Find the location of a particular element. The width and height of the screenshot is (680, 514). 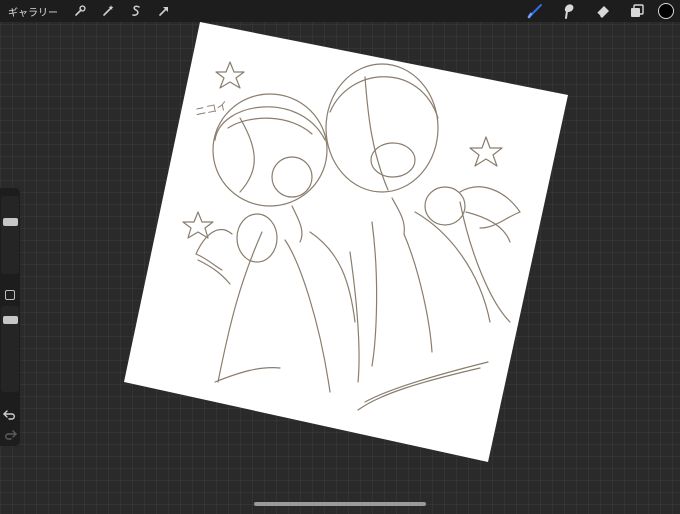

smudge-icon is located at coordinates (569, 11).